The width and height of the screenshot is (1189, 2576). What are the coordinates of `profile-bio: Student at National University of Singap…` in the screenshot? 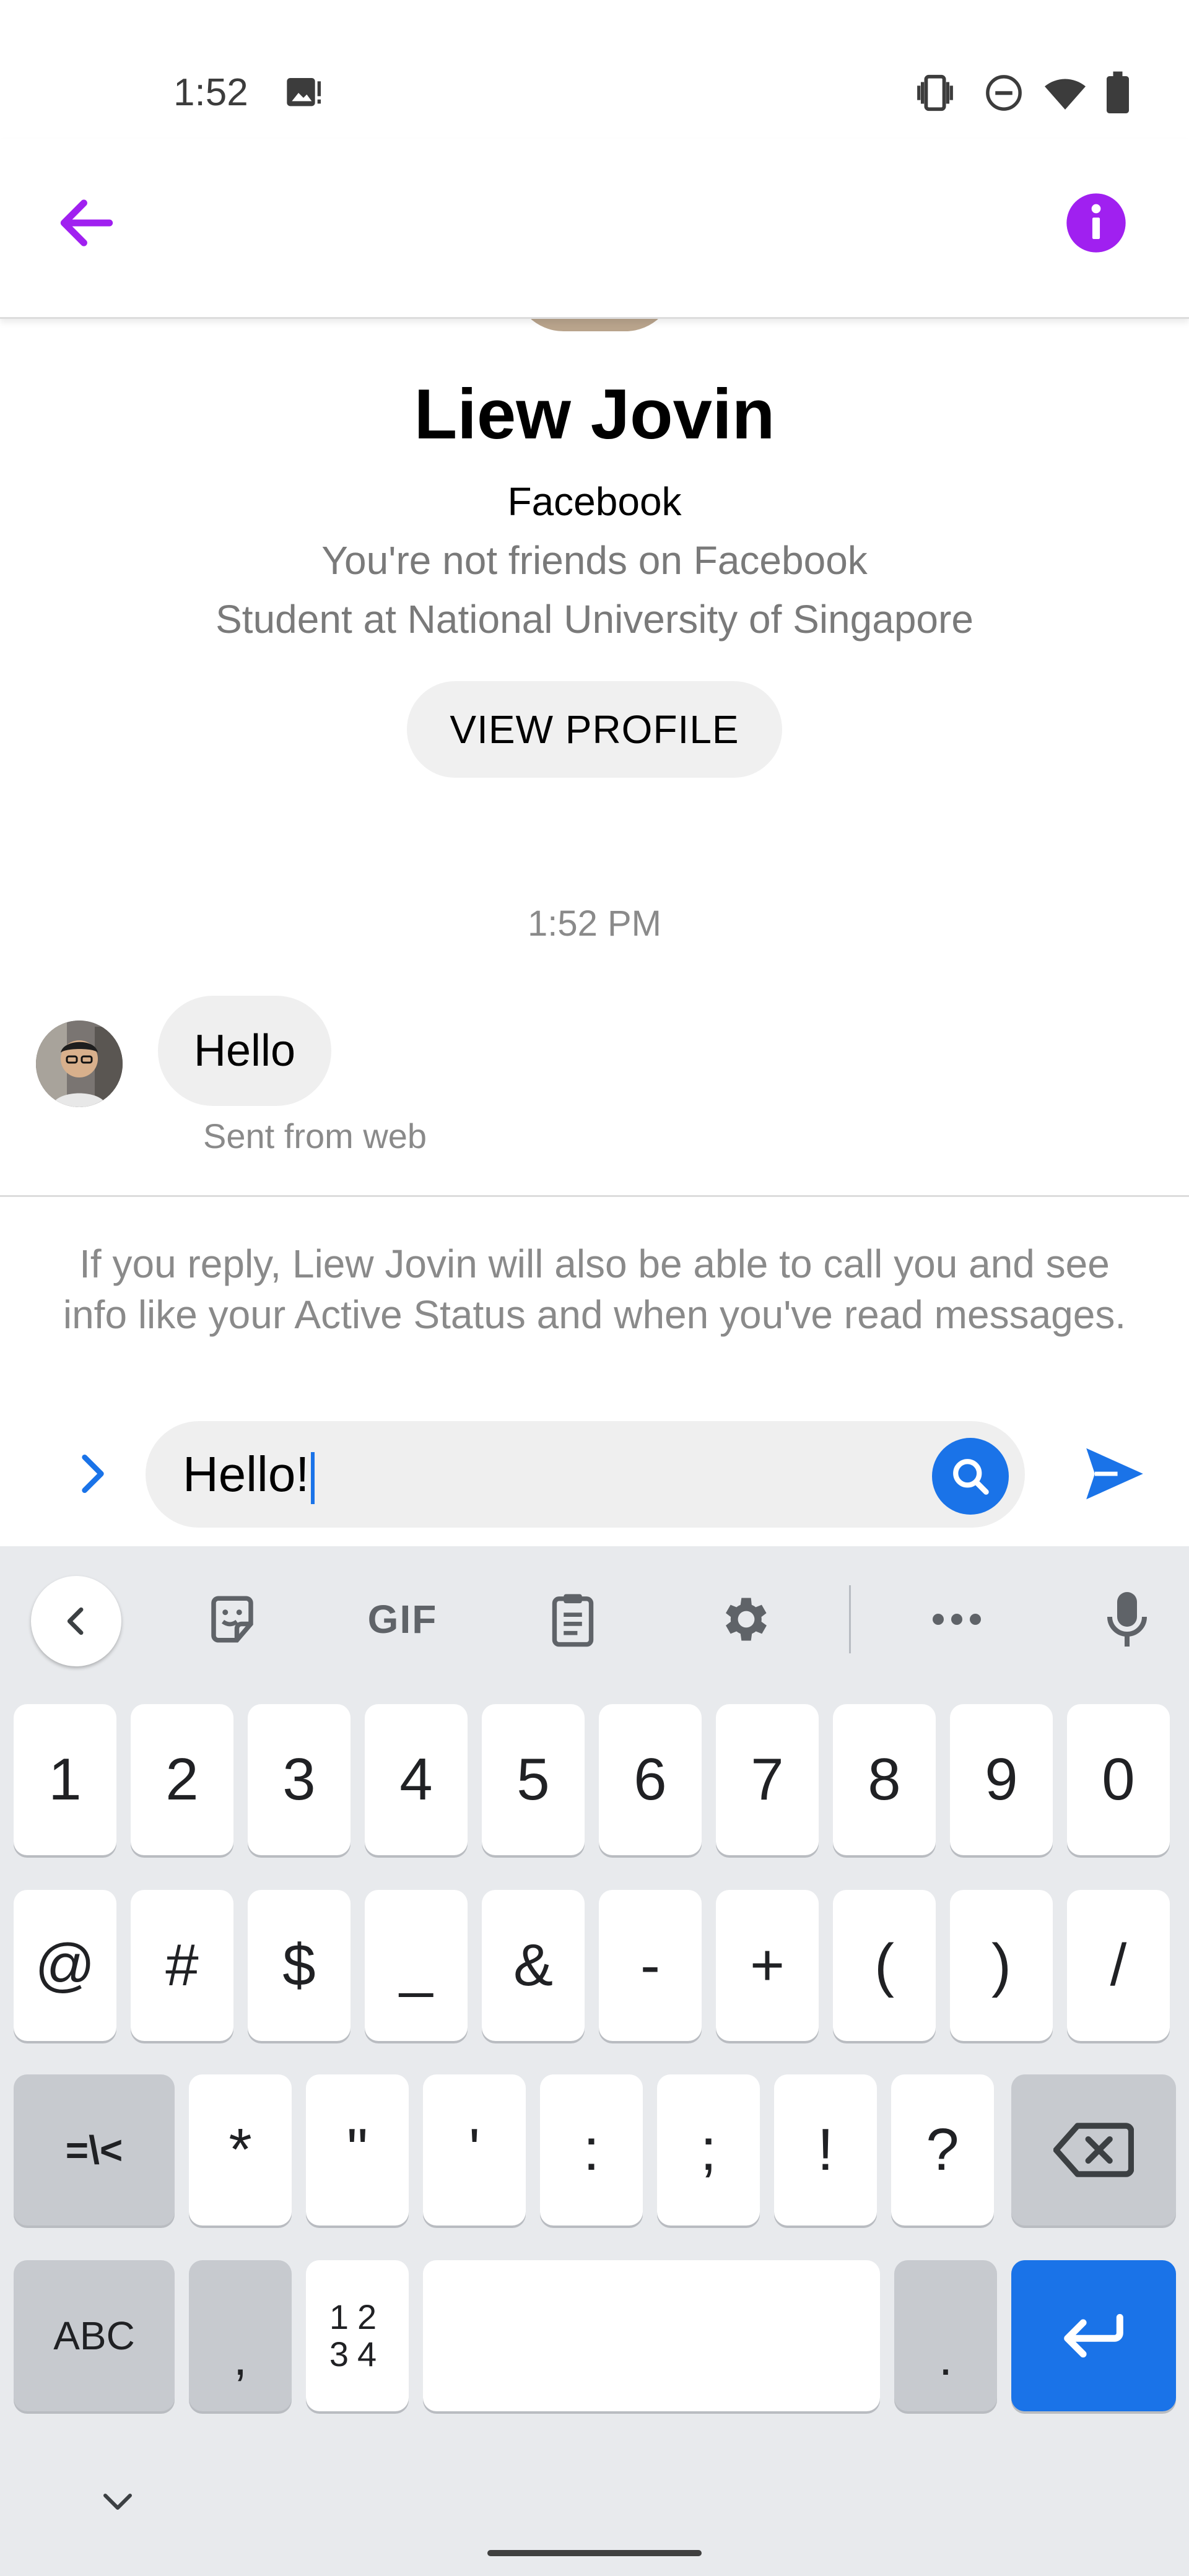 It's located at (594, 619).